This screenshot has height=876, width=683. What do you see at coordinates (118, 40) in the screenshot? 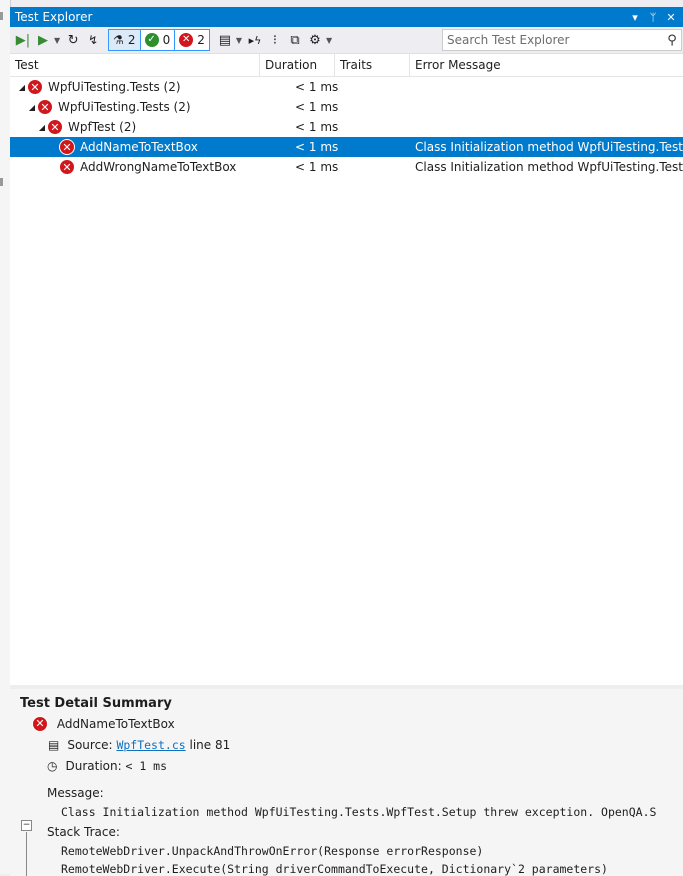
I see `flask-icon: ⚗` at bounding box center [118, 40].